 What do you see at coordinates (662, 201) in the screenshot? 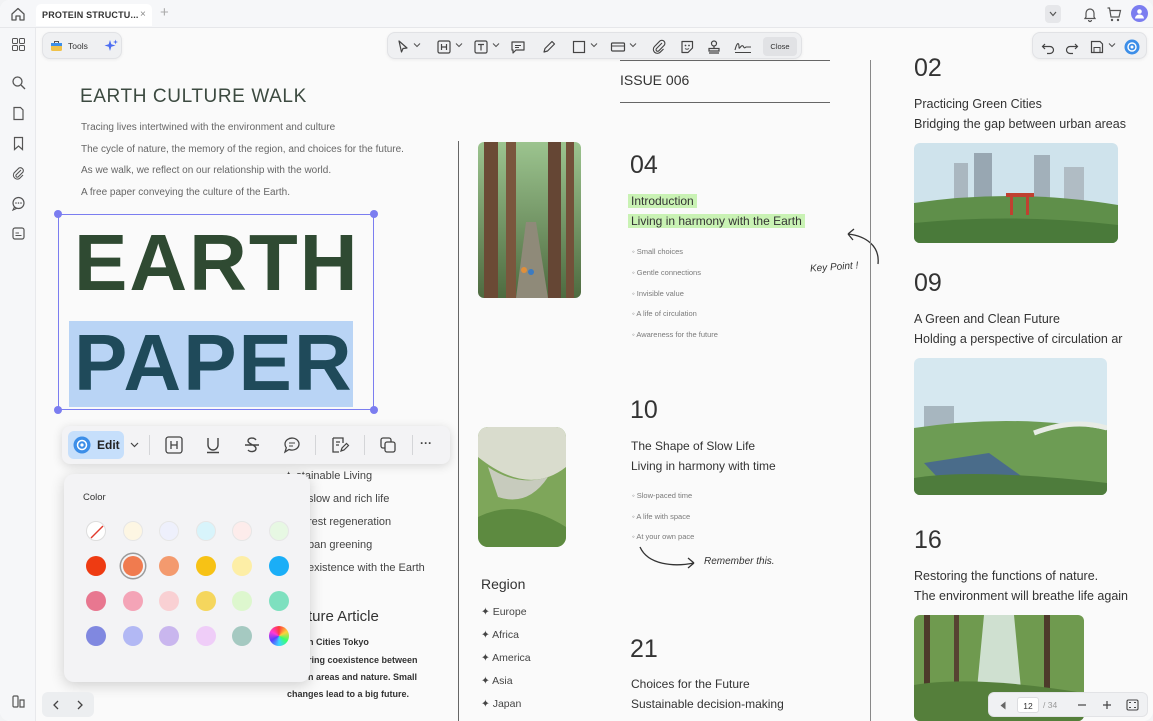
I see `section-title-highlighted: Introduction` at bounding box center [662, 201].